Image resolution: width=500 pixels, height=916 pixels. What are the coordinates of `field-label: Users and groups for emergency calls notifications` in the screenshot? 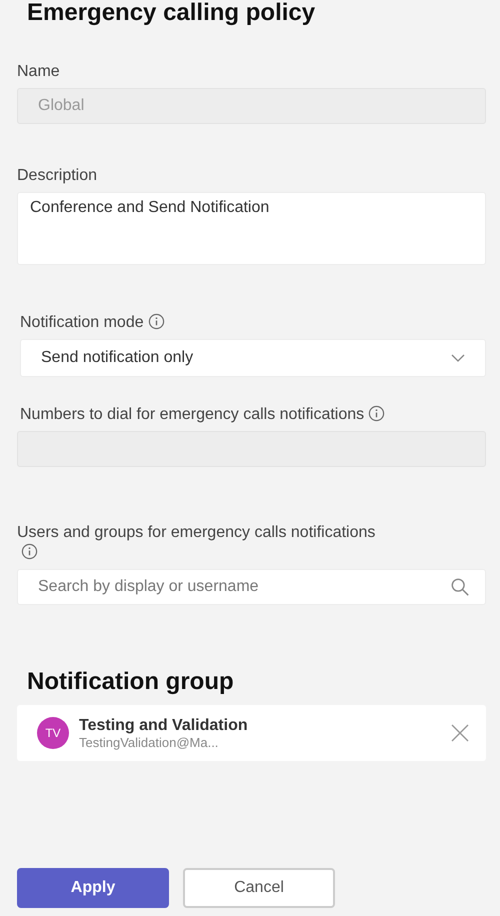 It's located at (202, 543).